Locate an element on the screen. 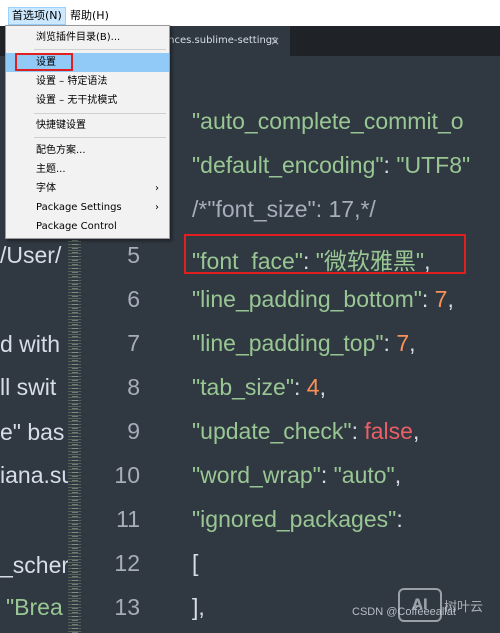  left-pane-line: _scher is located at coordinates (34, 565).